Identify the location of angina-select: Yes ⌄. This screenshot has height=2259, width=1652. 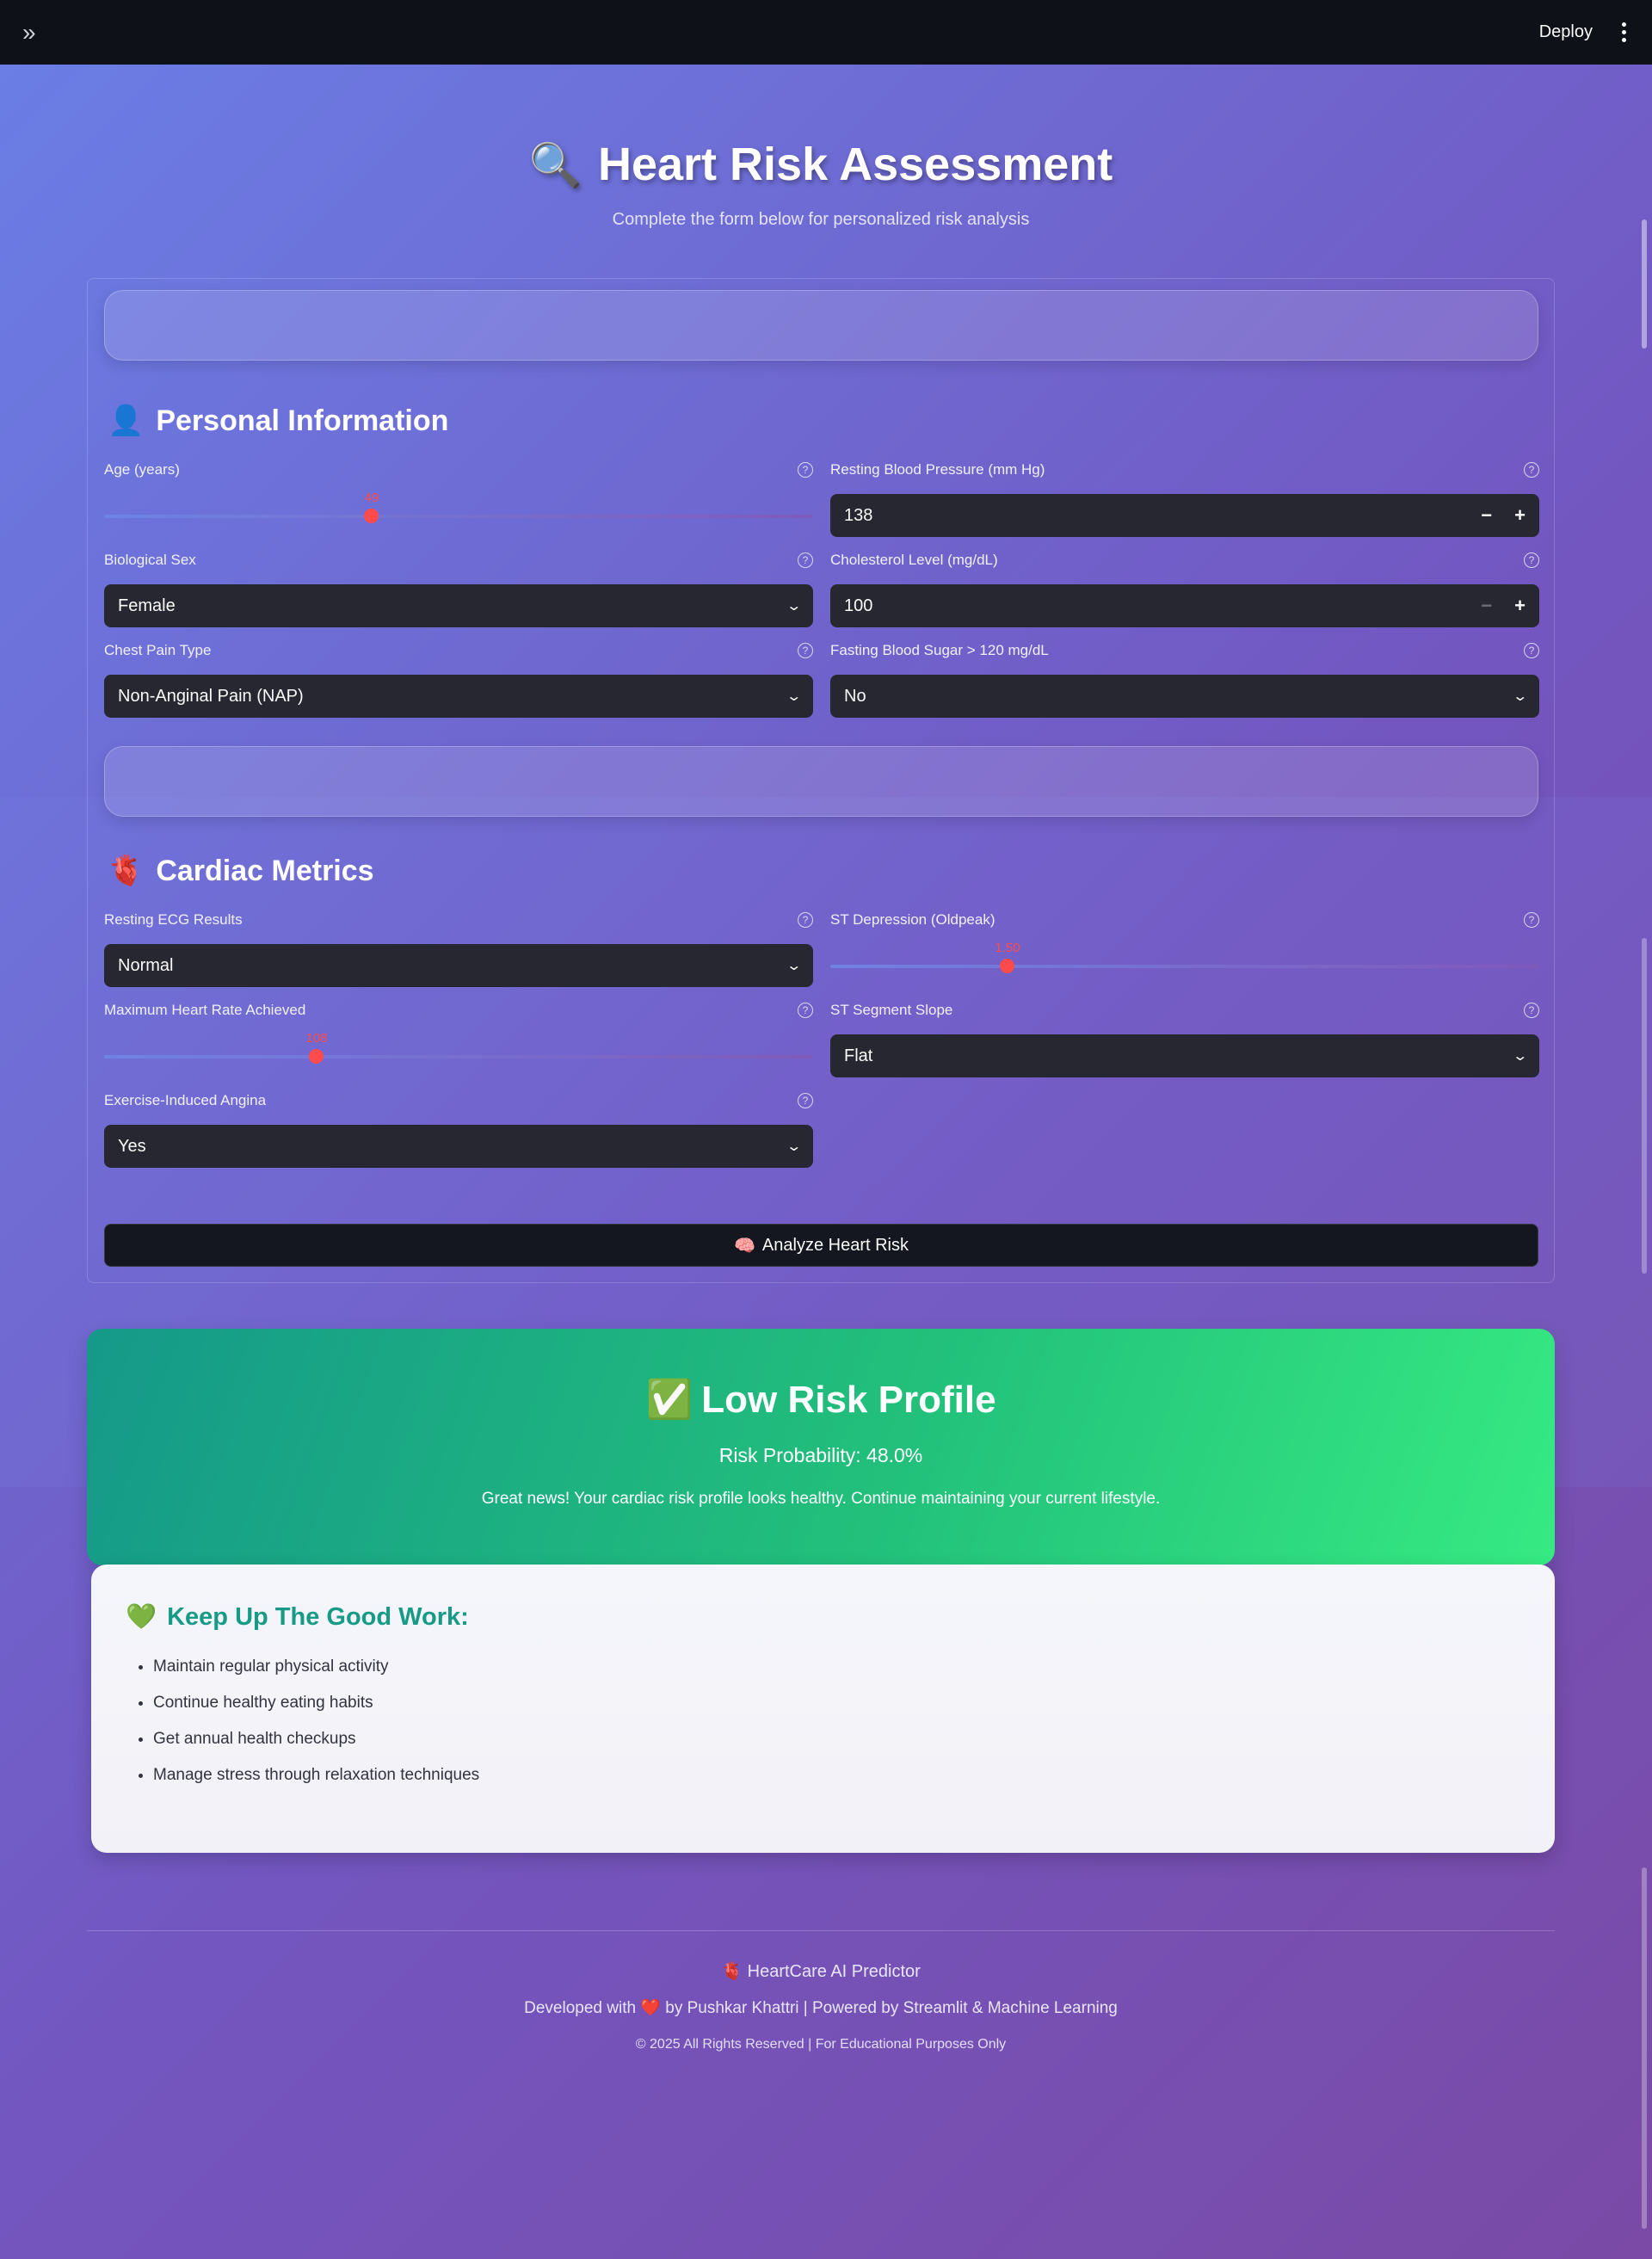
(459, 1146).